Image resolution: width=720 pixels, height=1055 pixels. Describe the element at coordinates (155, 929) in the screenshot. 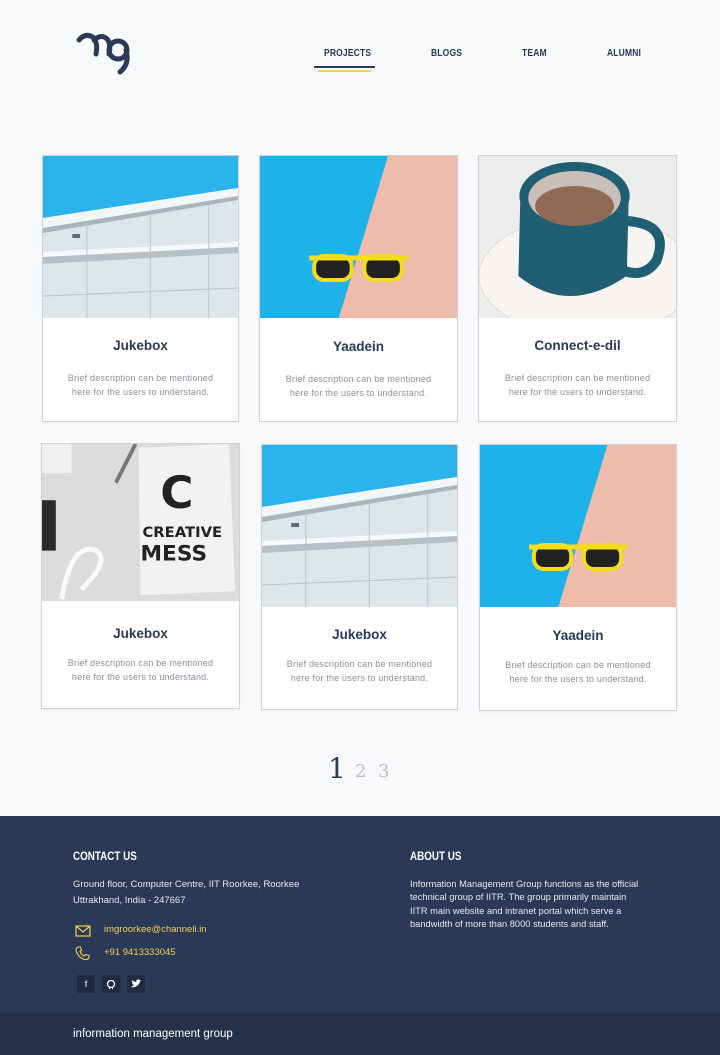

I see `email-link: imgroorkee@channeli.in` at that location.